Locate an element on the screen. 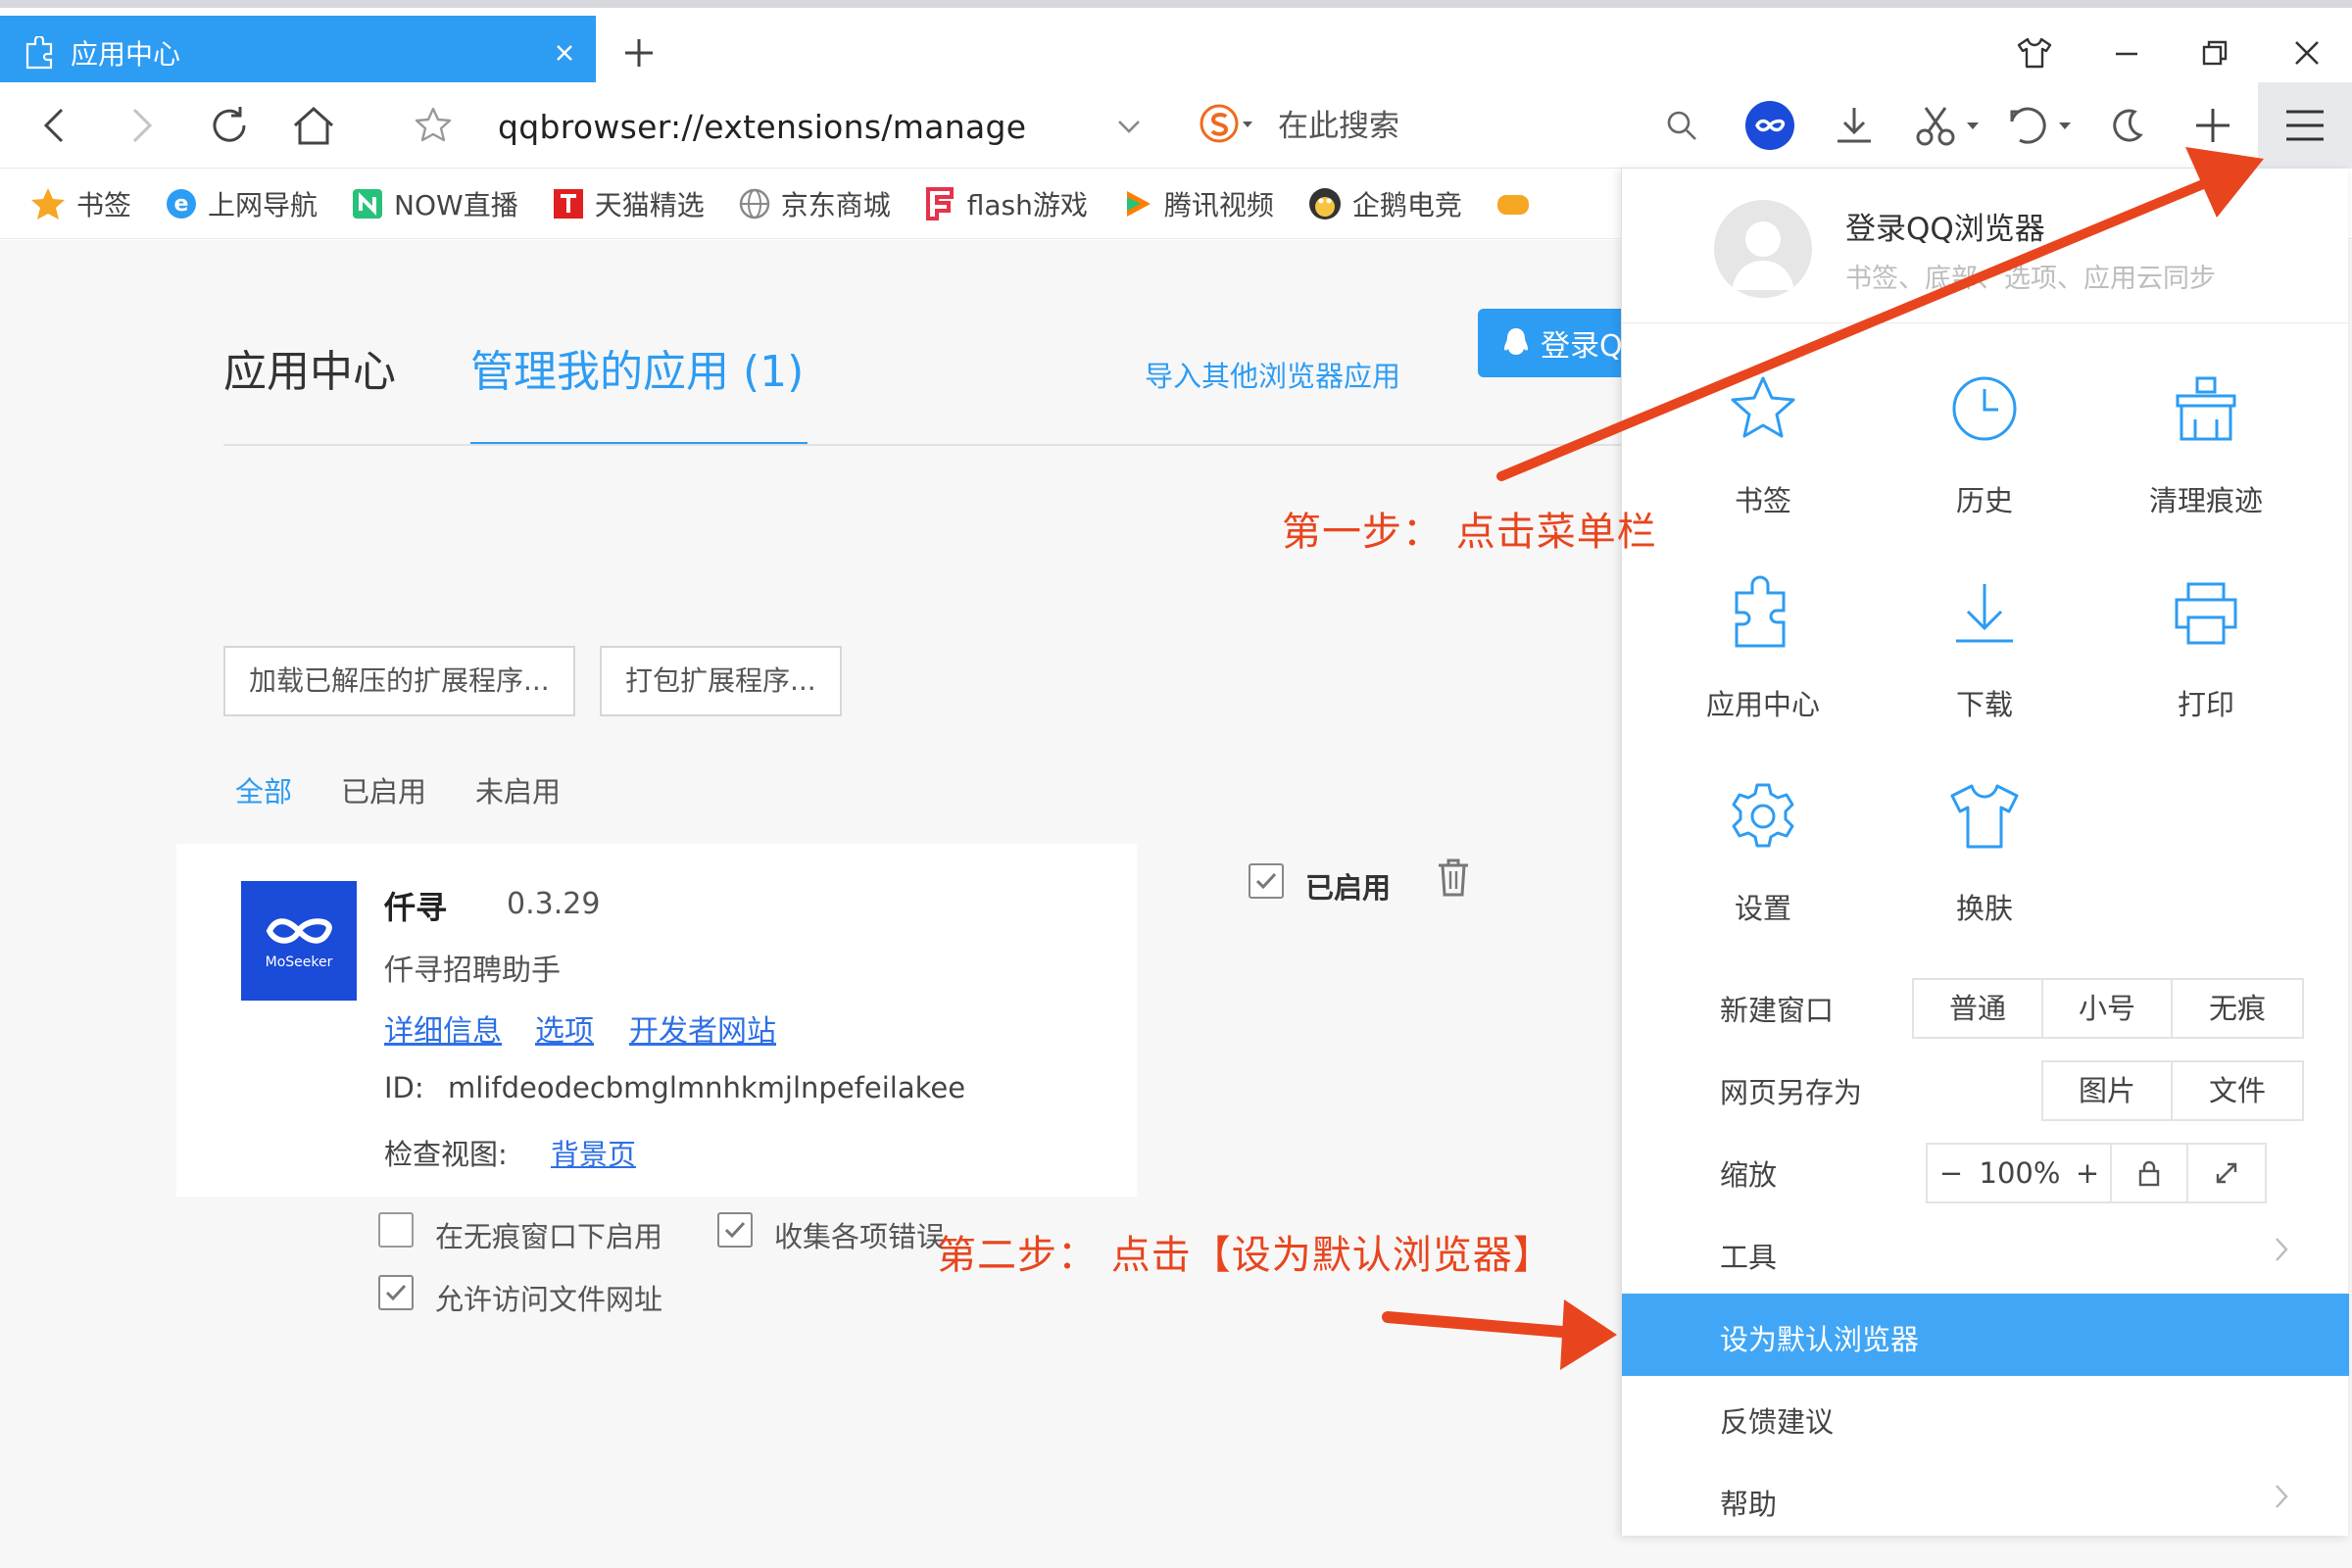 This screenshot has width=2352, height=1568. set-default-label: 设为默认浏览器 is located at coordinates (1820, 1339).